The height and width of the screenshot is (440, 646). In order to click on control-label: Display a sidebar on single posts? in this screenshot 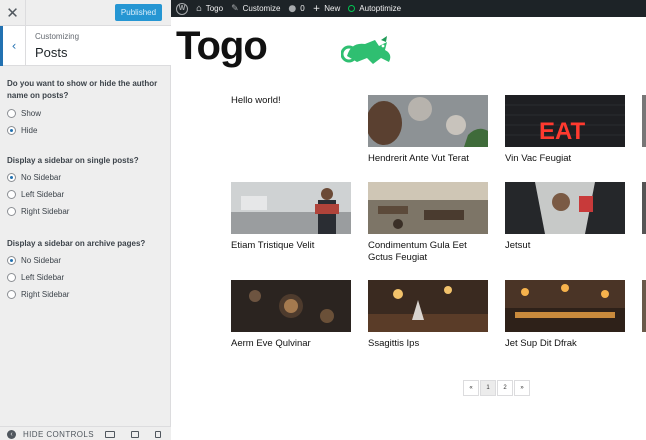, I will do `click(73, 160)`.